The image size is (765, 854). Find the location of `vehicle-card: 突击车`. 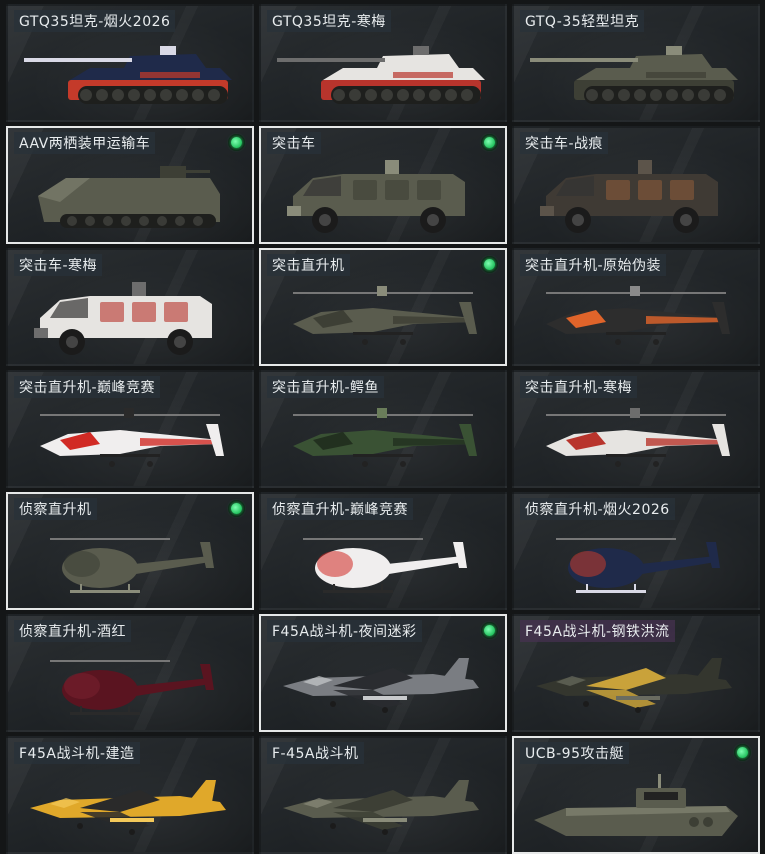

vehicle-card: 突击车 is located at coordinates (383, 185).